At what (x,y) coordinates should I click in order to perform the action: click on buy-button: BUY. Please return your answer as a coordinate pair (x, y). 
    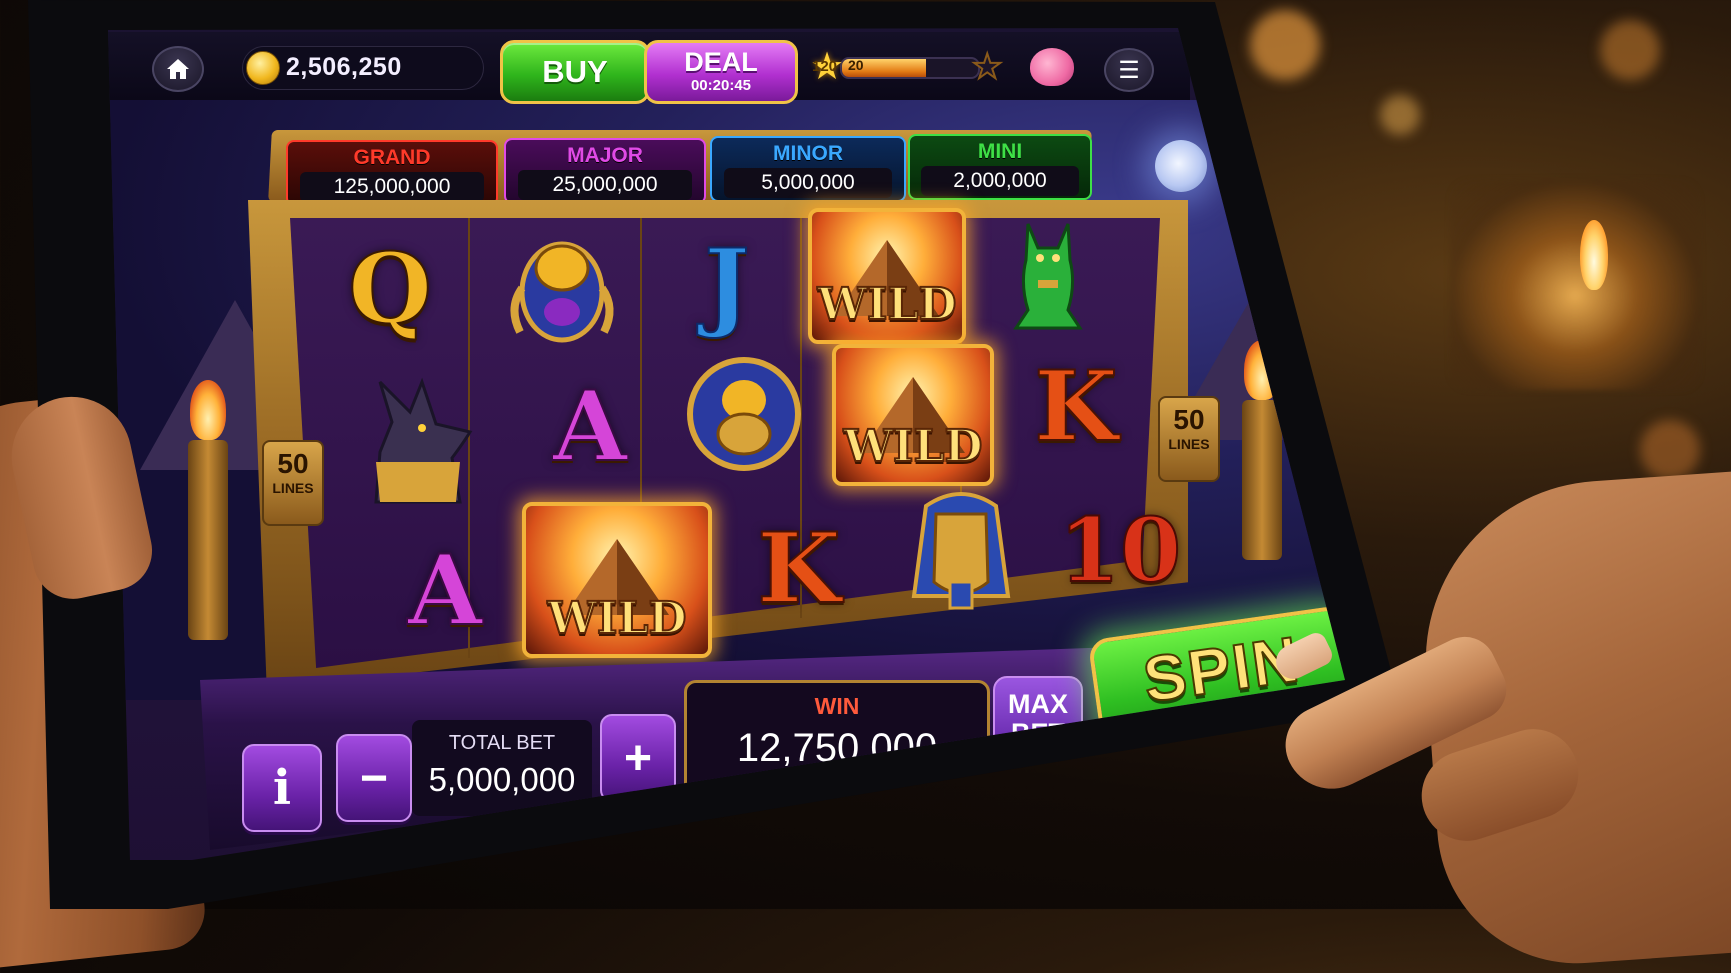
    Looking at the image, I should click on (575, 72).